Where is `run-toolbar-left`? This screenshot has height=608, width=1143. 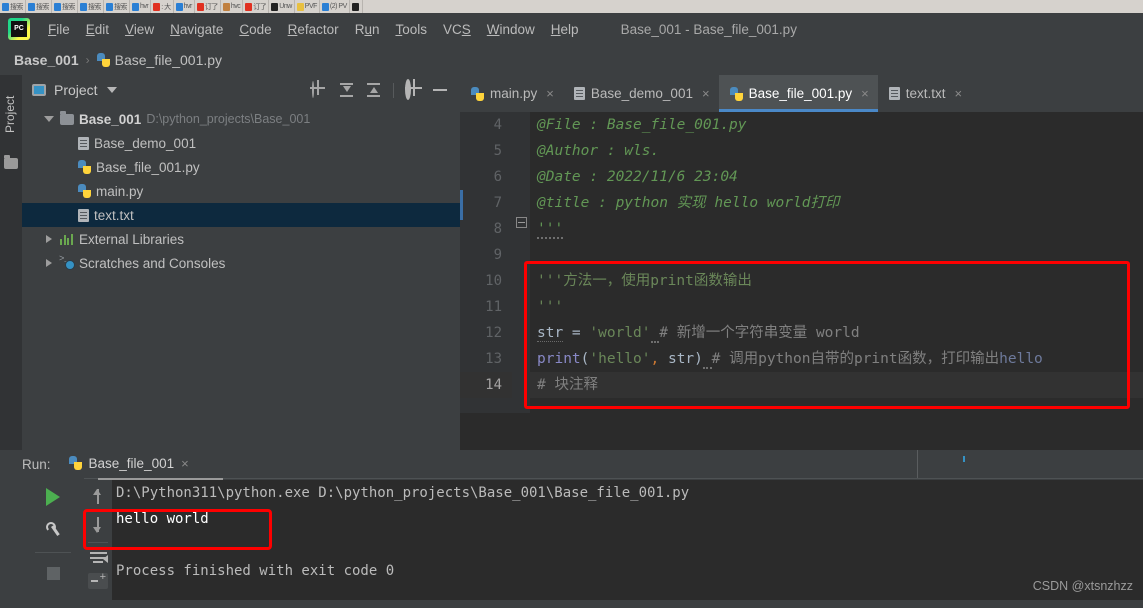 run-toolbar-left is located at coordinates (53, 544).